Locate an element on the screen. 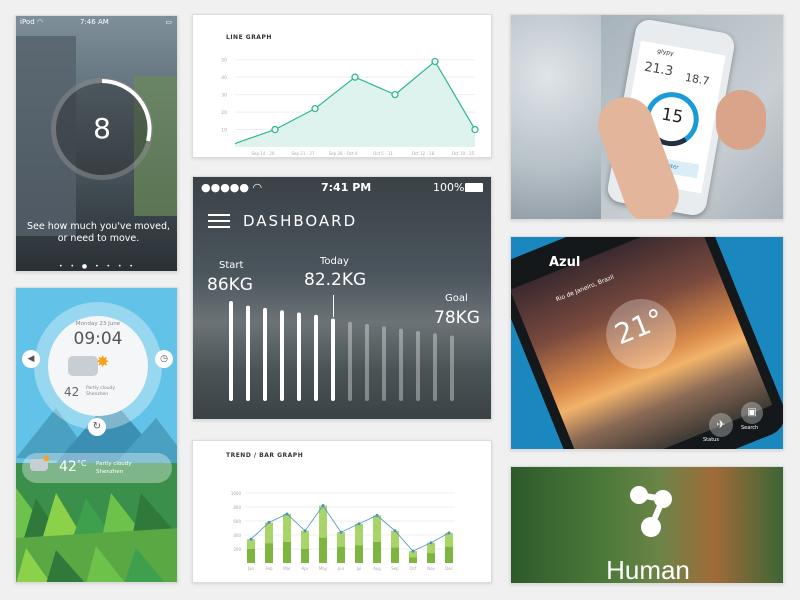 The height and width of the screenshot is (600, 800). x-tick-label: Oct 19 - 25 is located at coordinates (463, 153).